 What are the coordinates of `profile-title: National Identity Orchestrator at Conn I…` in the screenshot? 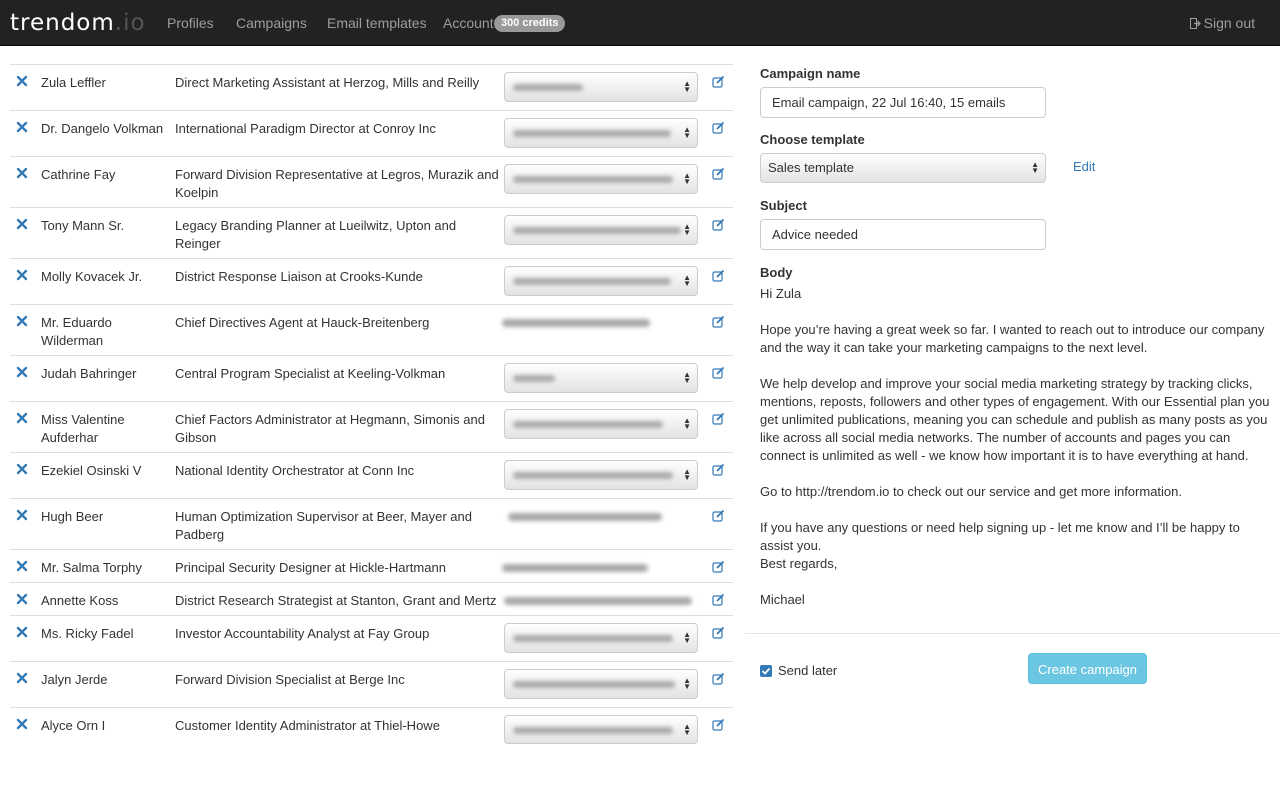 It's located at (295, 470).